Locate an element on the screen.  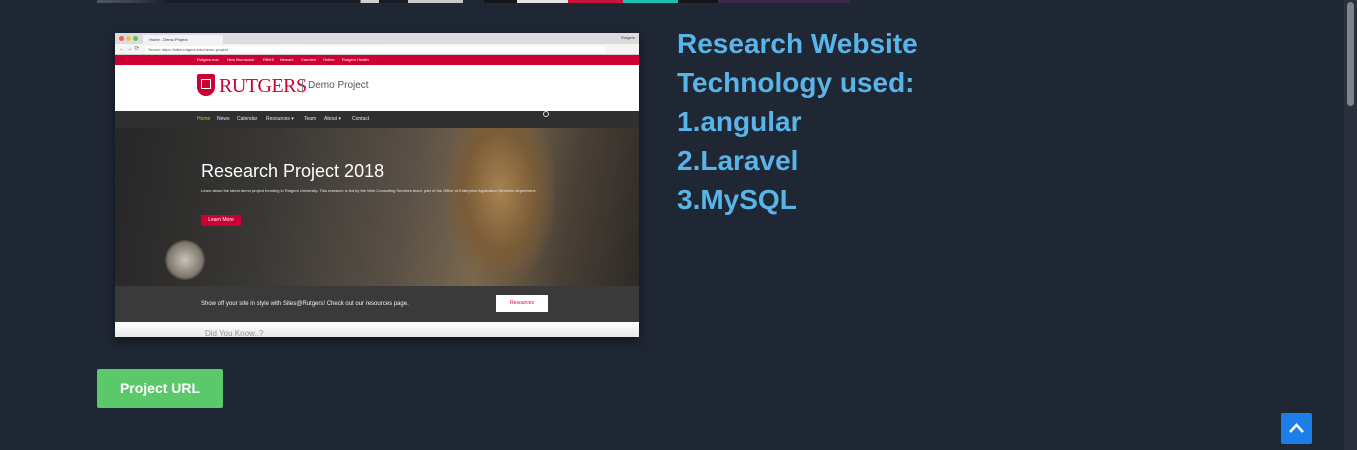
back-arrow-icon: ← → ⟳ is located at coordinates (129, 49).